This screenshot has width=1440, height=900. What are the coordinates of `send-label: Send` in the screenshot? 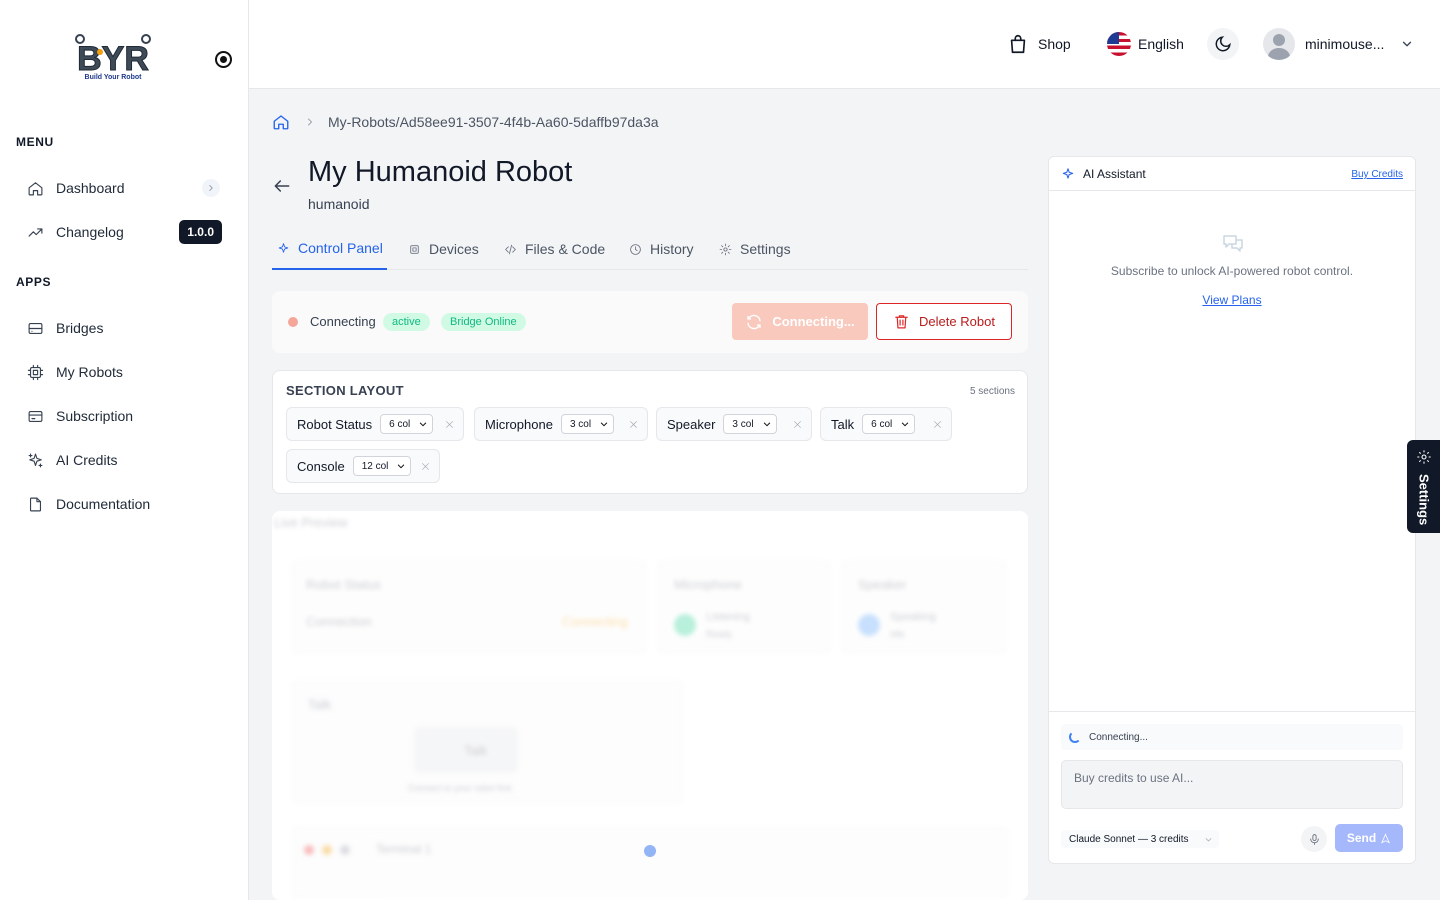 It's located at (1361, 838).